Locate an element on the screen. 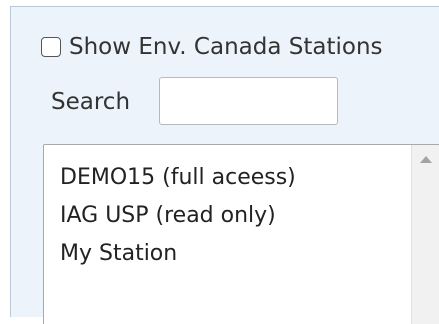 This screenshot has width=439, height=324. list-item-station: IAG USP (read only) is located at coordinates (233, 216).